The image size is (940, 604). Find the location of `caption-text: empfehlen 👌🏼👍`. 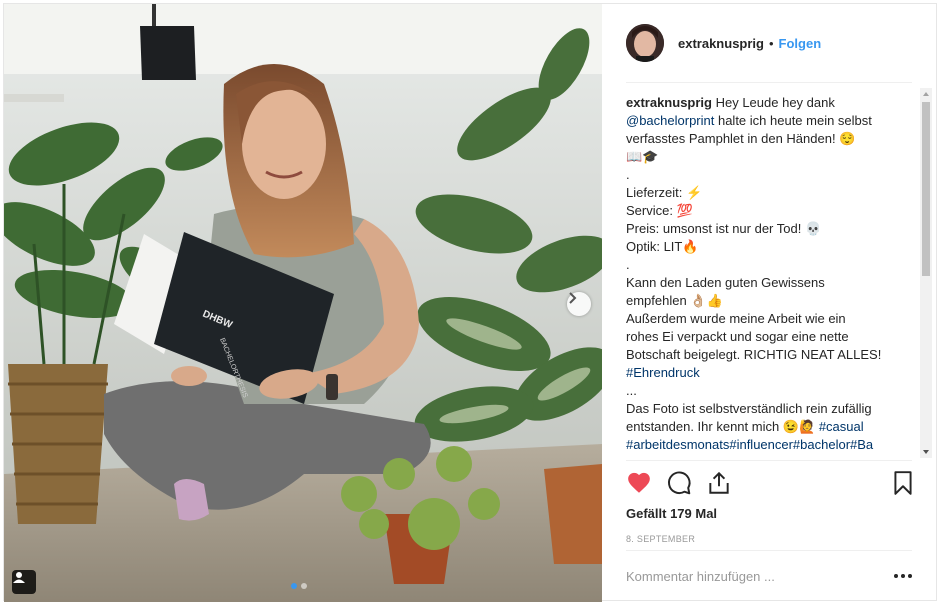

caption-text: empfehlen 👌🏼👍 is located at coordinates (674, 300).